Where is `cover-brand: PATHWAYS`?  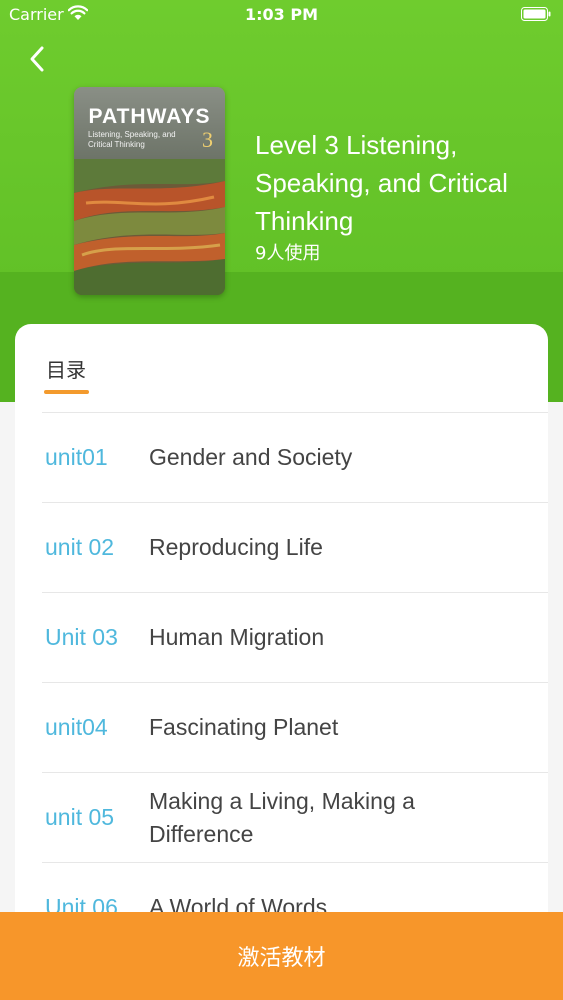 cover-brand: PATHWAYS is located at coordinates (149, 116).